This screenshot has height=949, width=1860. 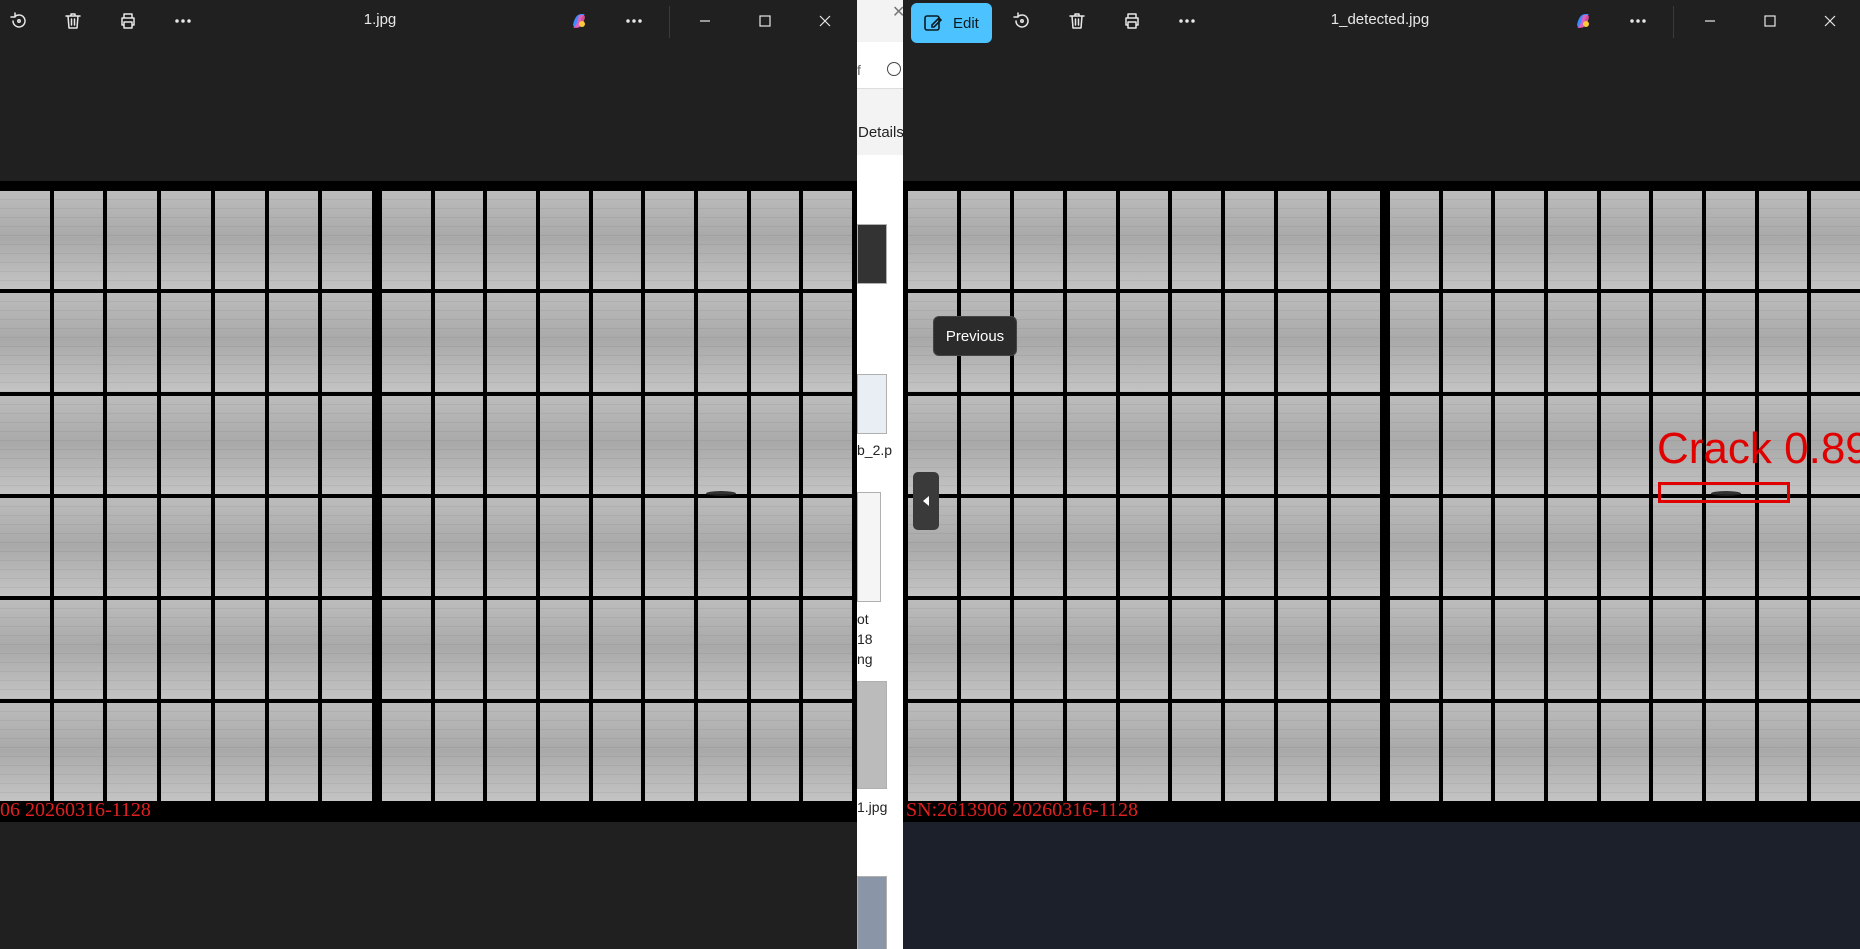 I want to click on explorer-window-strip: ✕ f Details b_2.p ot 18 ng 1.jpg, so click(x=880, y=474).